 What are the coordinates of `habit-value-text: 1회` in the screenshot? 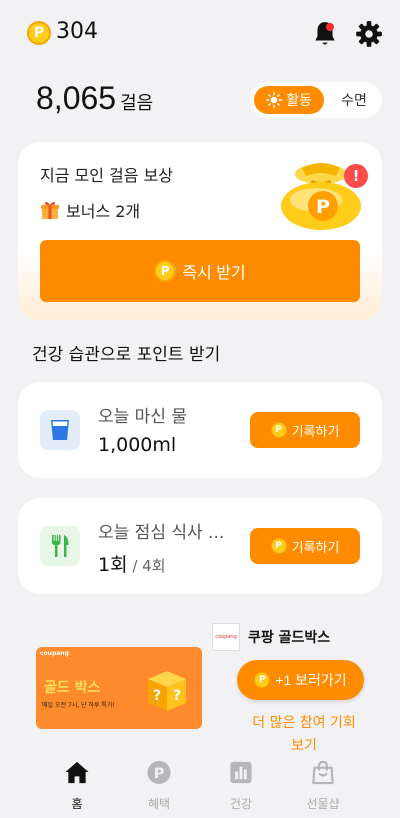 It's located at (113, 565).